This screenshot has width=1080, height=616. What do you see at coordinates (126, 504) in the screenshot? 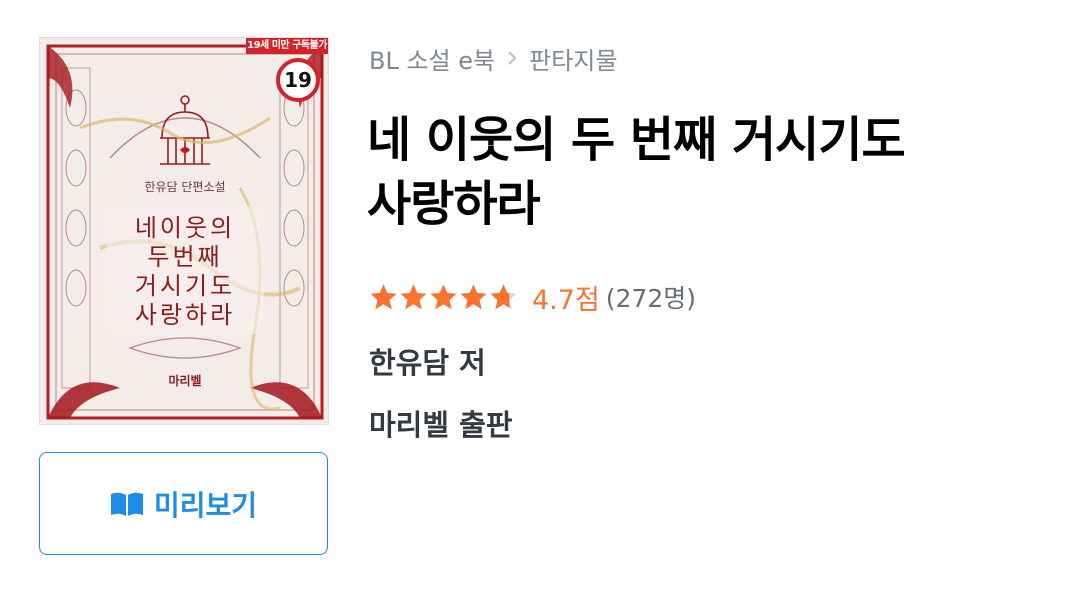
I see `open-book-icon` at bounding box center [126, 504].